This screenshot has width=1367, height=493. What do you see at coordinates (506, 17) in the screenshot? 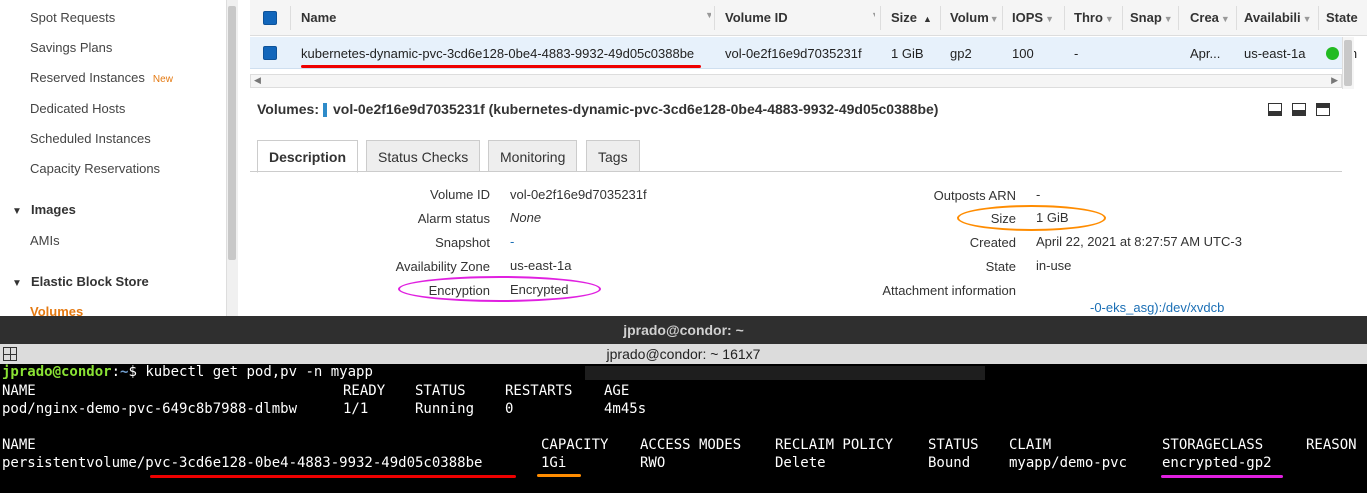
I see `column-header-name: Name ▼` at bounding box center [506, 17].